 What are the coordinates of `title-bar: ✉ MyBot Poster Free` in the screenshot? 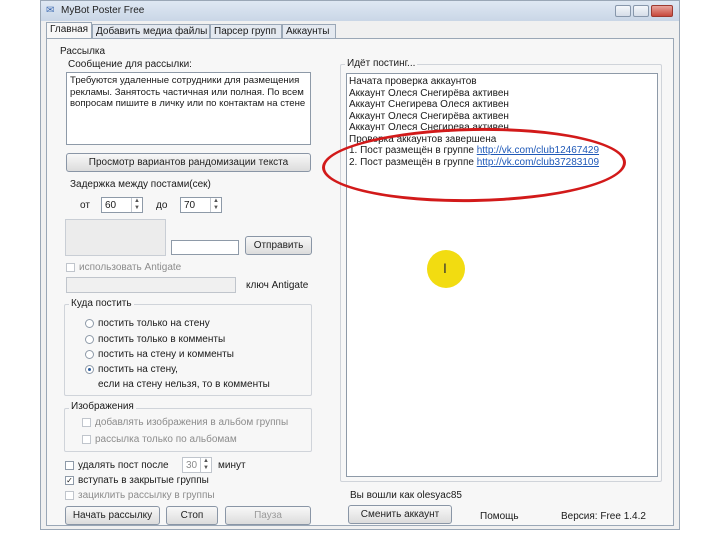 It's located at (360, 11).